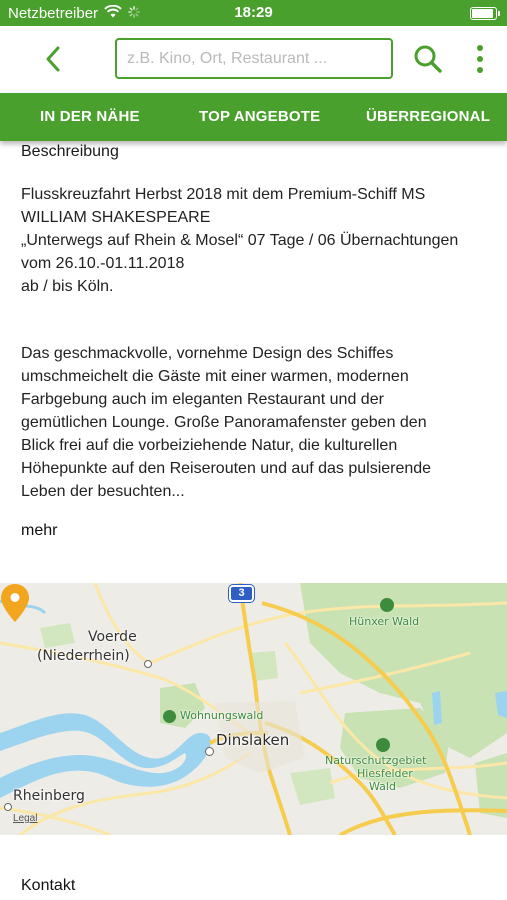 This screenshot has width=507, height=900. I want to click on battery-icon, so click(485, 13).